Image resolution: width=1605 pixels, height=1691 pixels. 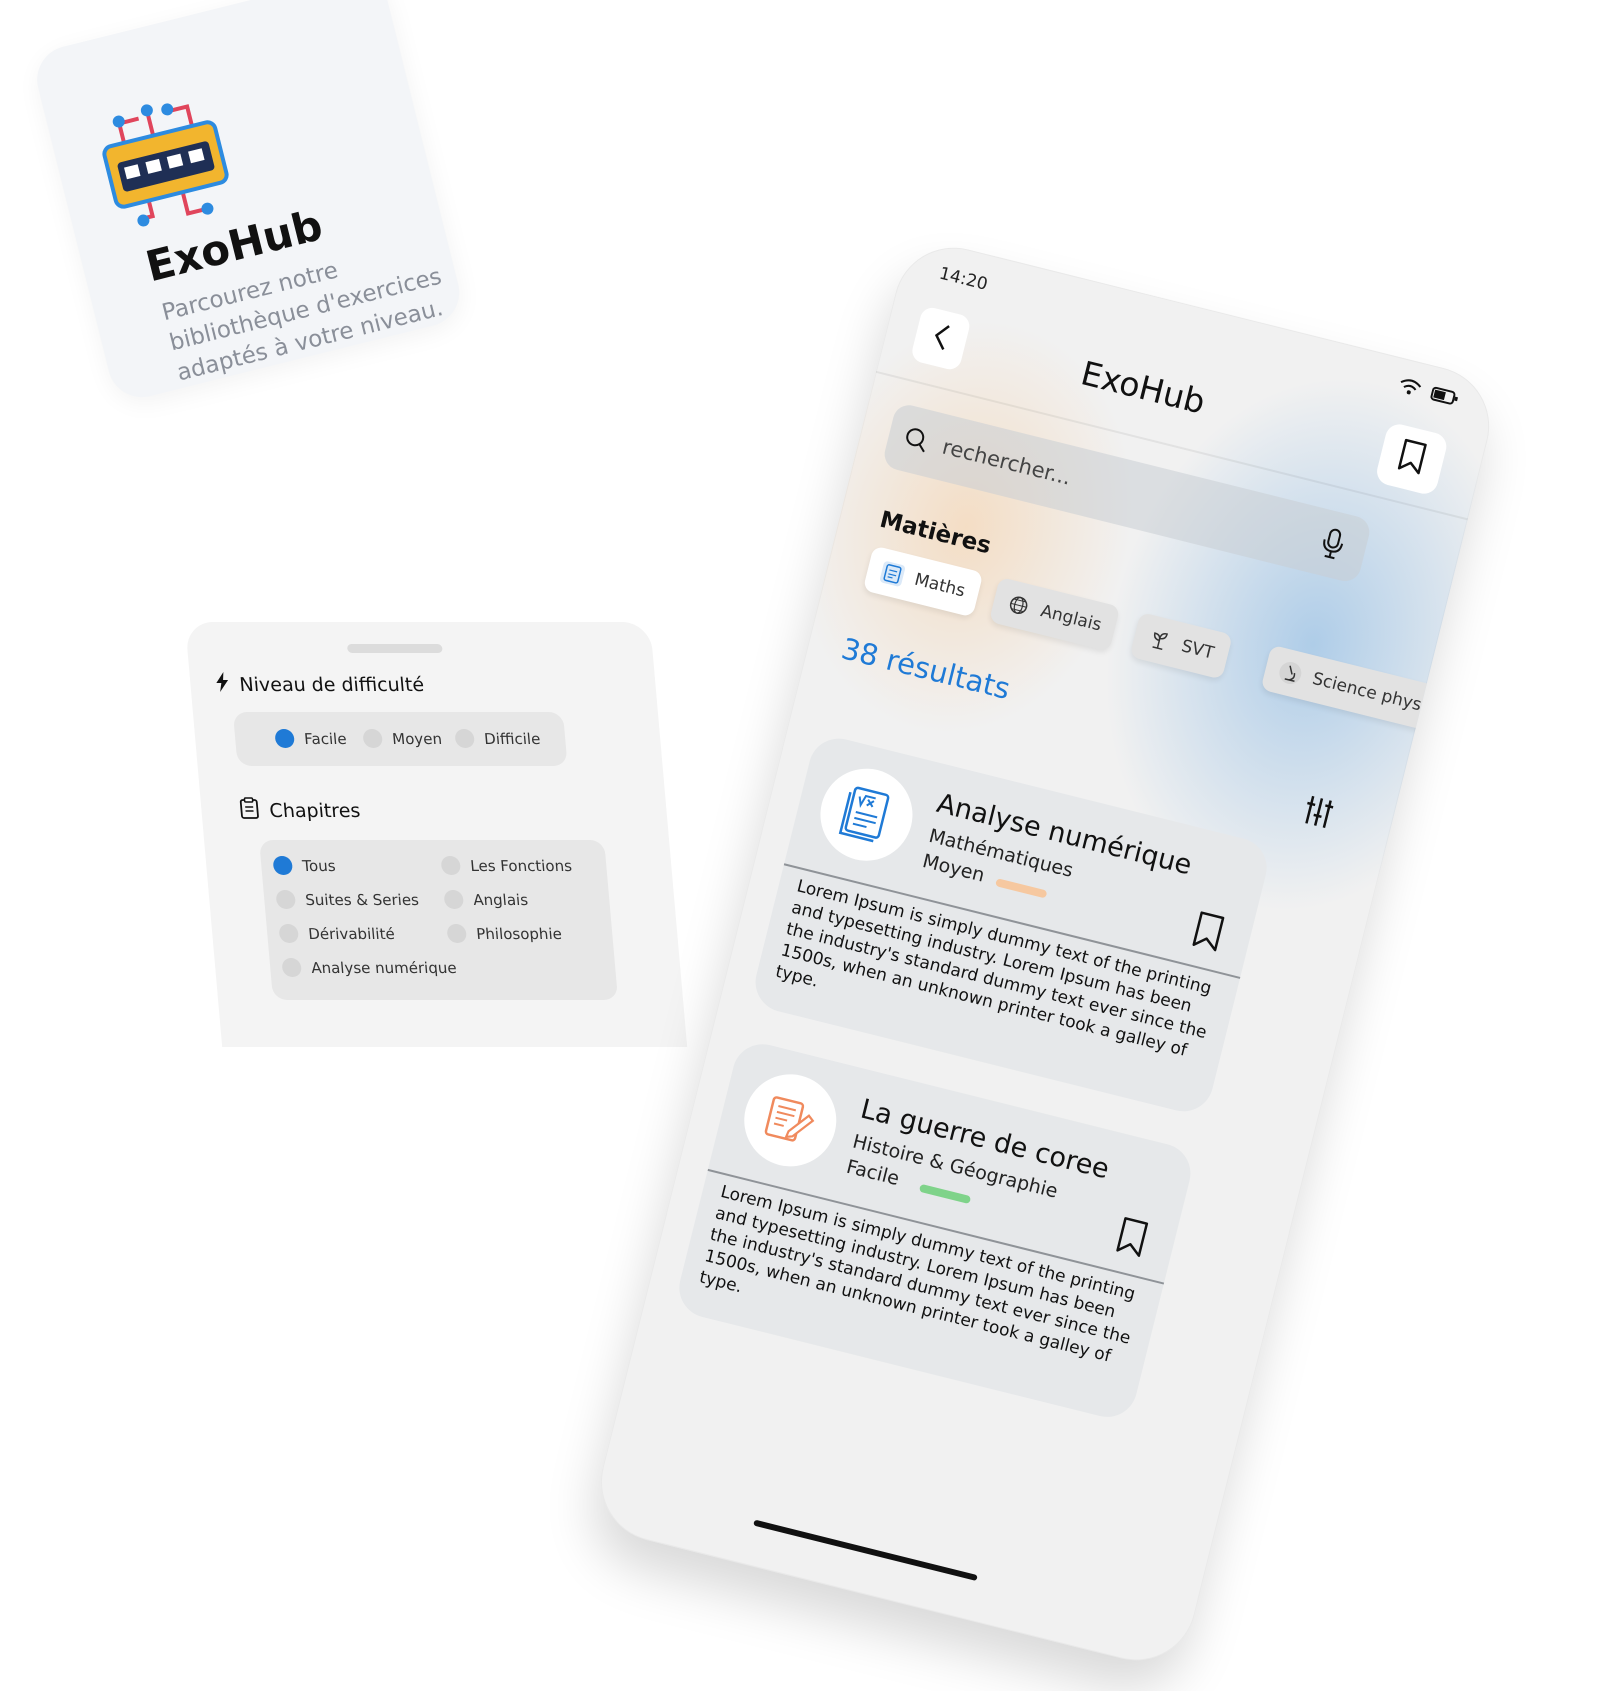 I want to click on chapter-option-anglais: Anglais, so click(x=486, y=899).